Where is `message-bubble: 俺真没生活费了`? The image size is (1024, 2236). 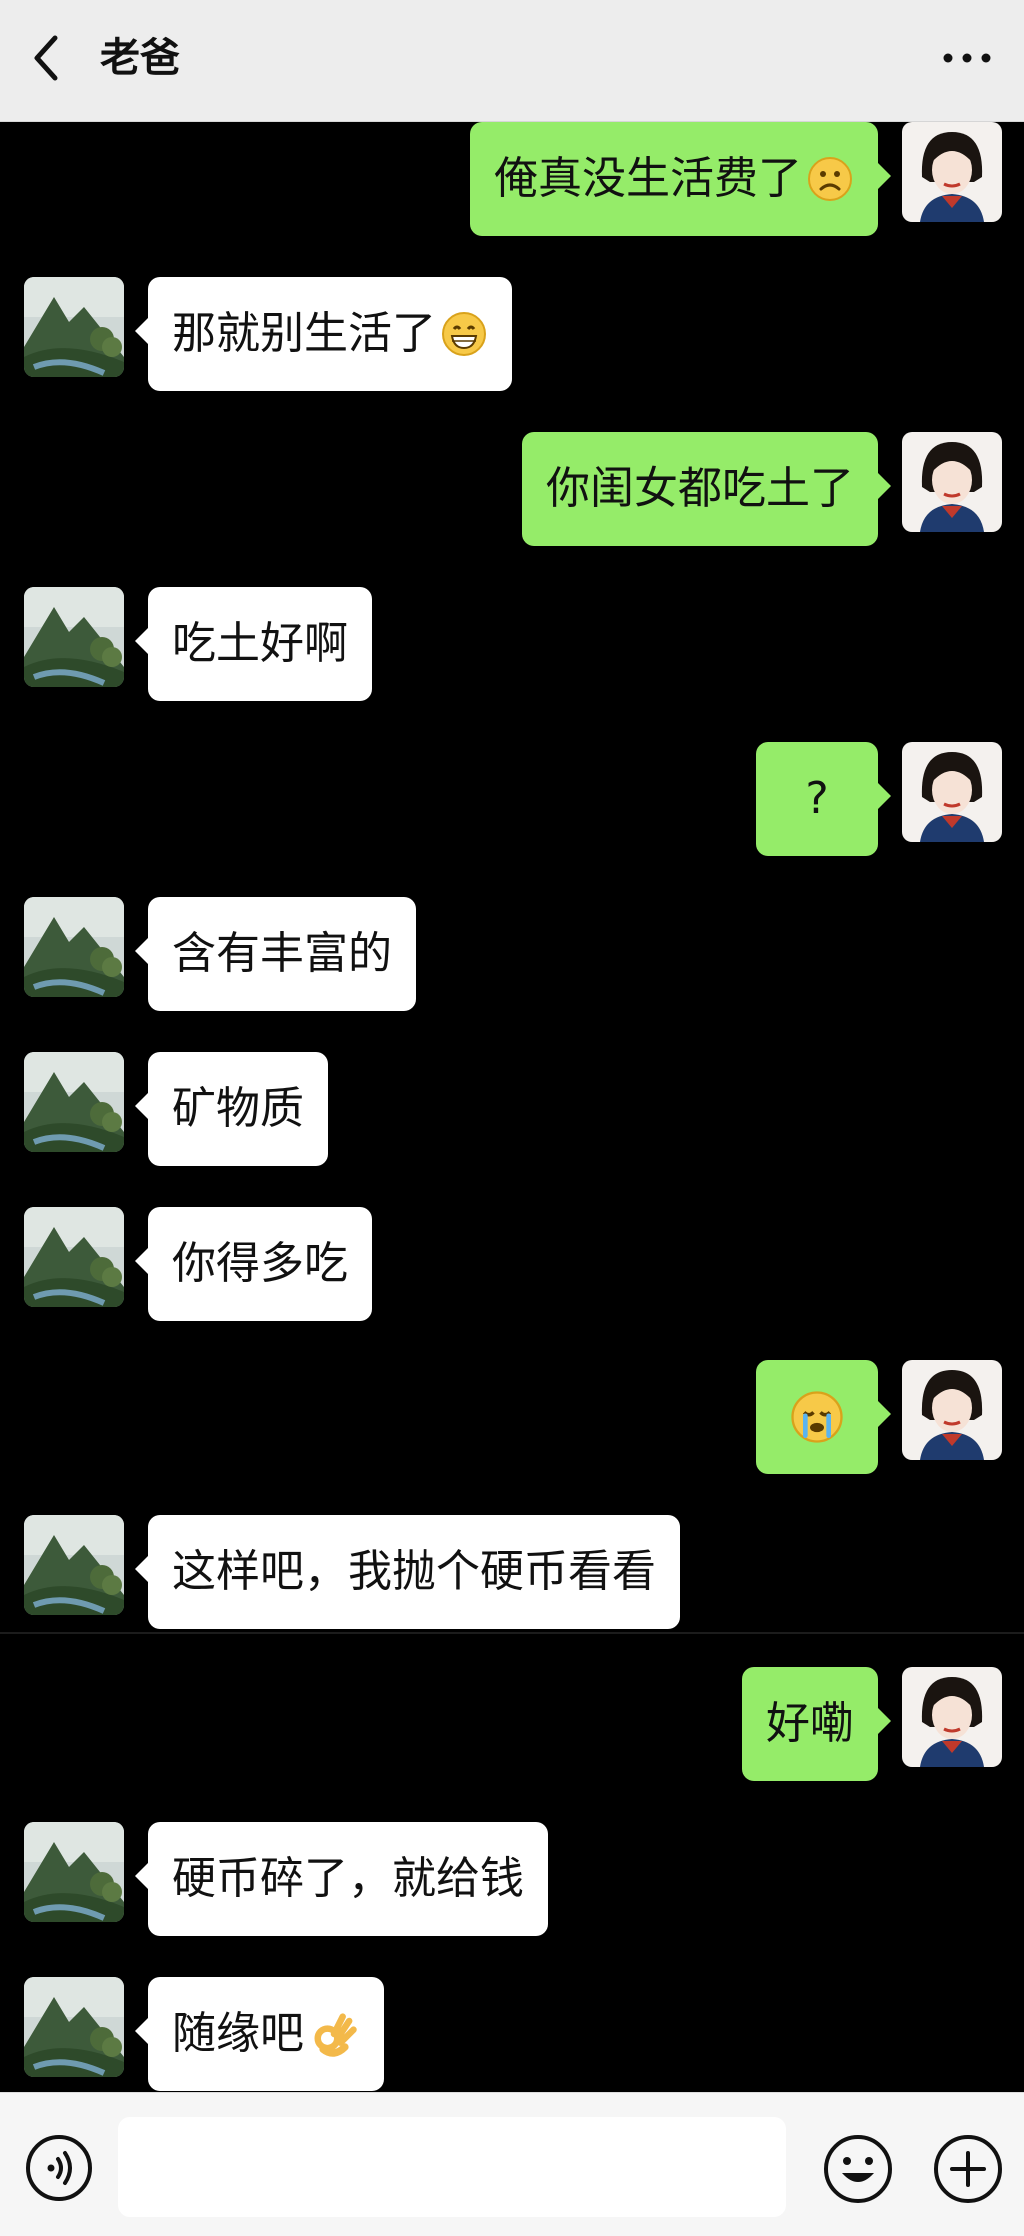
message-bubble: 俺真没生活费了 is located at coordinates (680, 179).